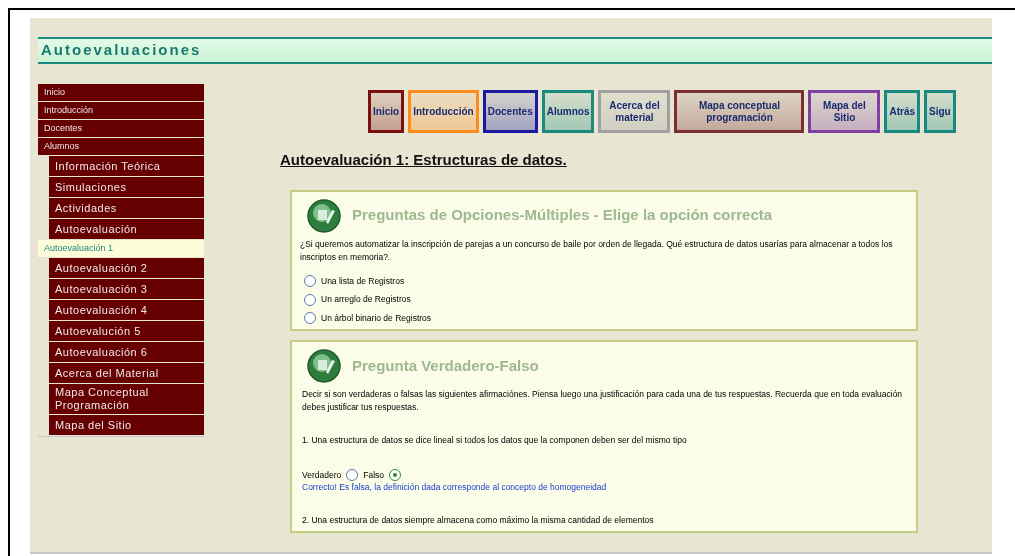  Describe the element at coordinates (322, 475) in the screenshot. I see `choice-label: Verdadero` at that location.